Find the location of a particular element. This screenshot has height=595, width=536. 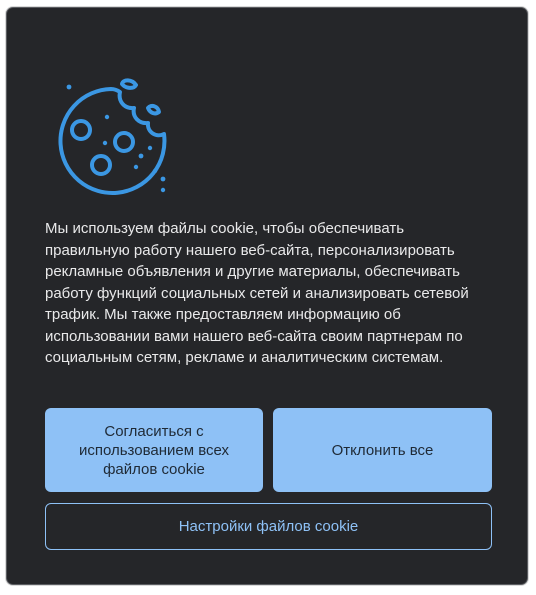

cookie-settings-button: Настройки файлов cookie is located at coordinates (268, 526).